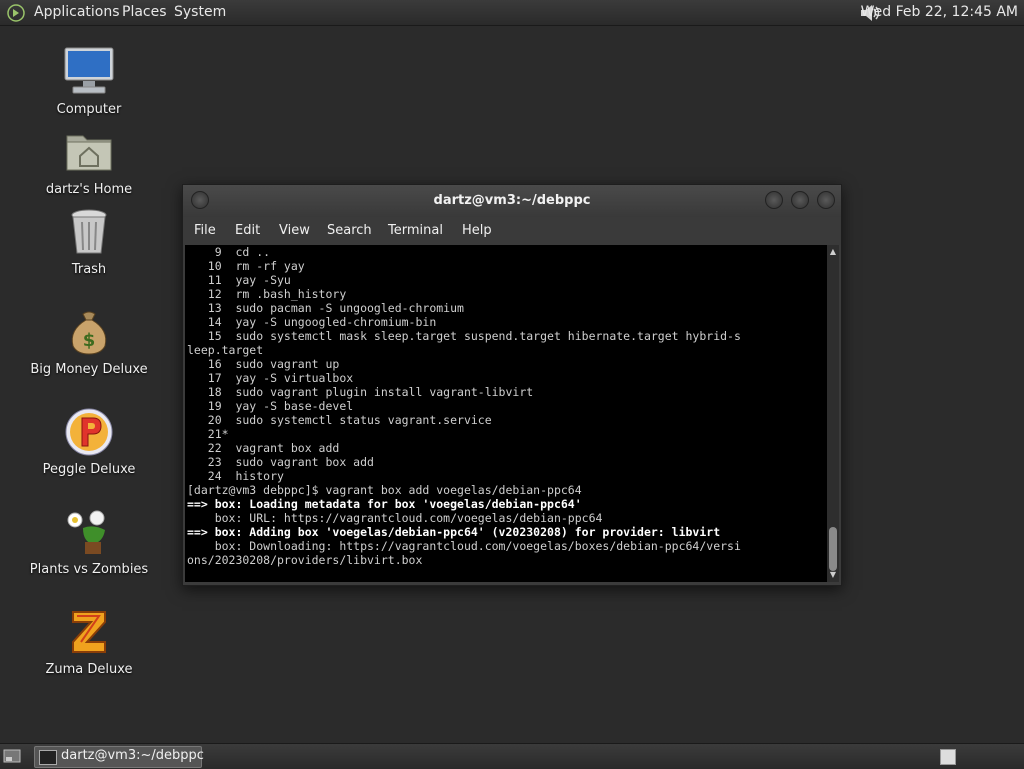 The width and height of the screenshot is (1024, 769). Describe the element at coordinates (89, 432) in the screenshot. I see `peggle-icon` at that location.